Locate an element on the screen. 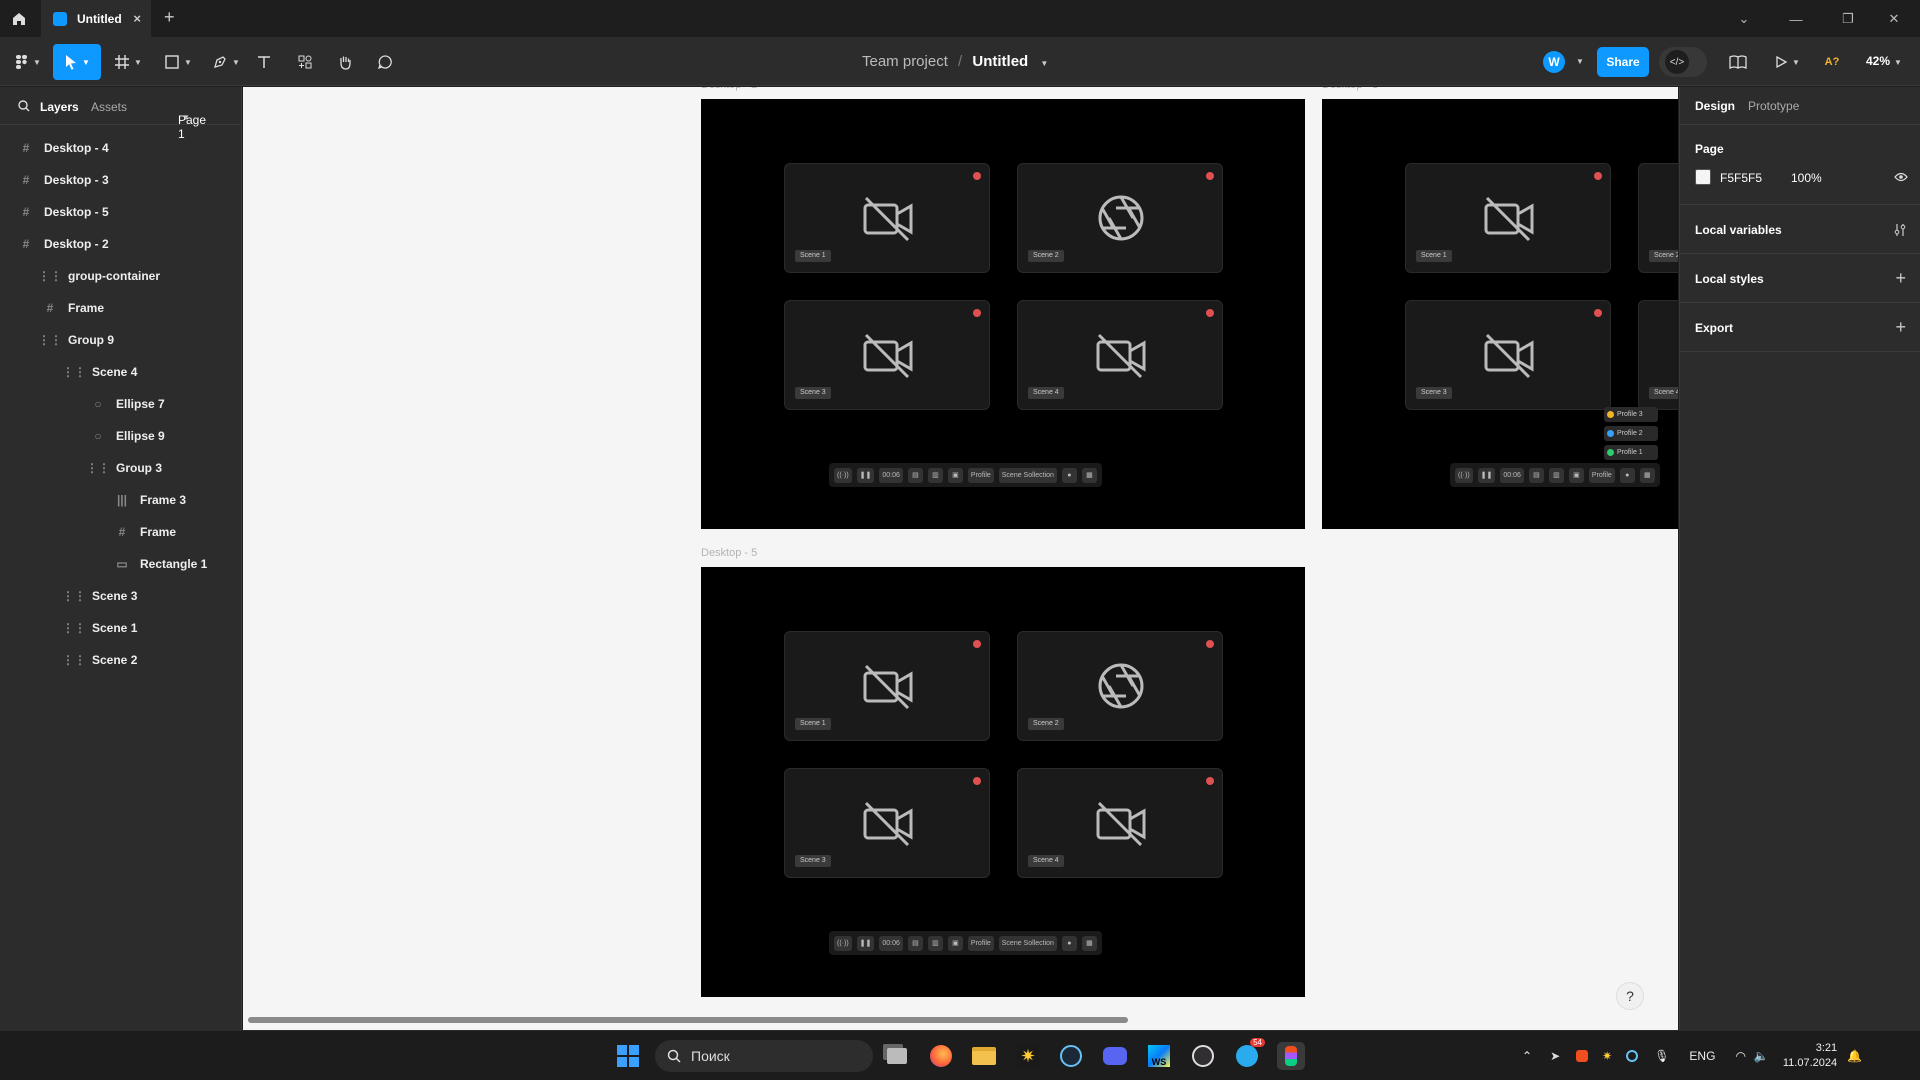 Image resolution: width=1920 pixels, height=1080 pixels. layer-row: ○ Ellipse 7 is located at coordinates (127, 404).